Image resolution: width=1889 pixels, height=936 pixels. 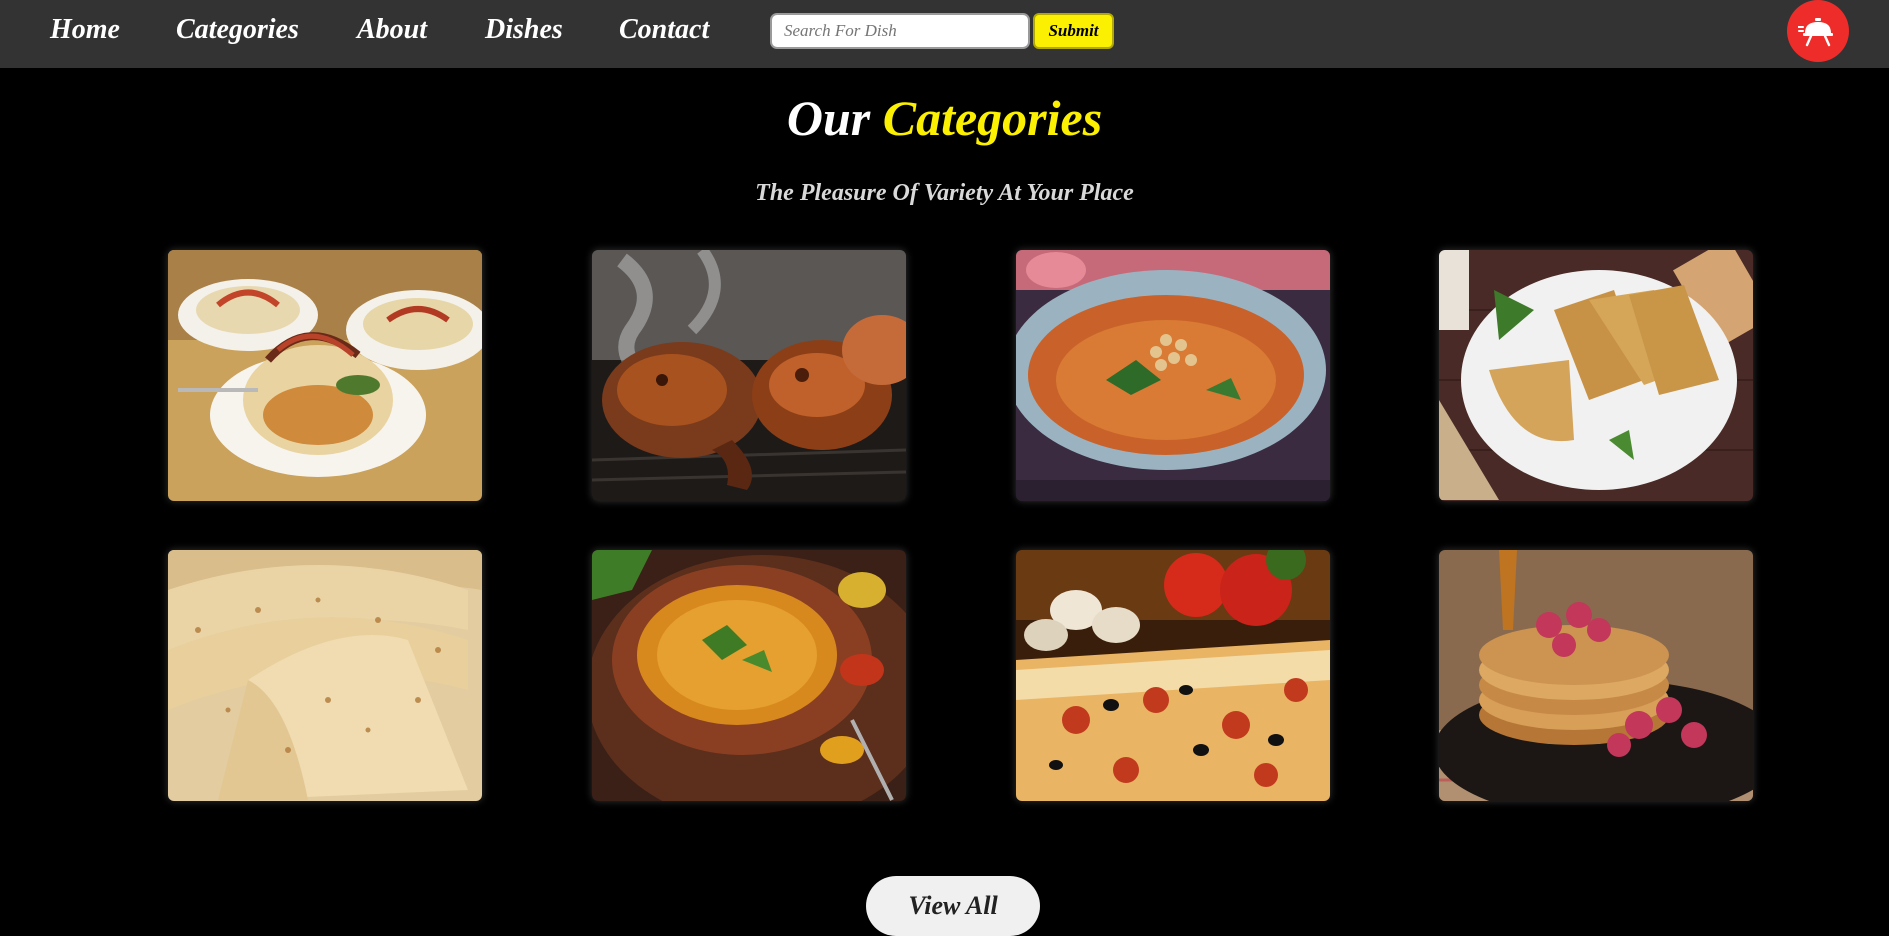 I want to click on title-accent: Categories, so click(x=992, y=118).